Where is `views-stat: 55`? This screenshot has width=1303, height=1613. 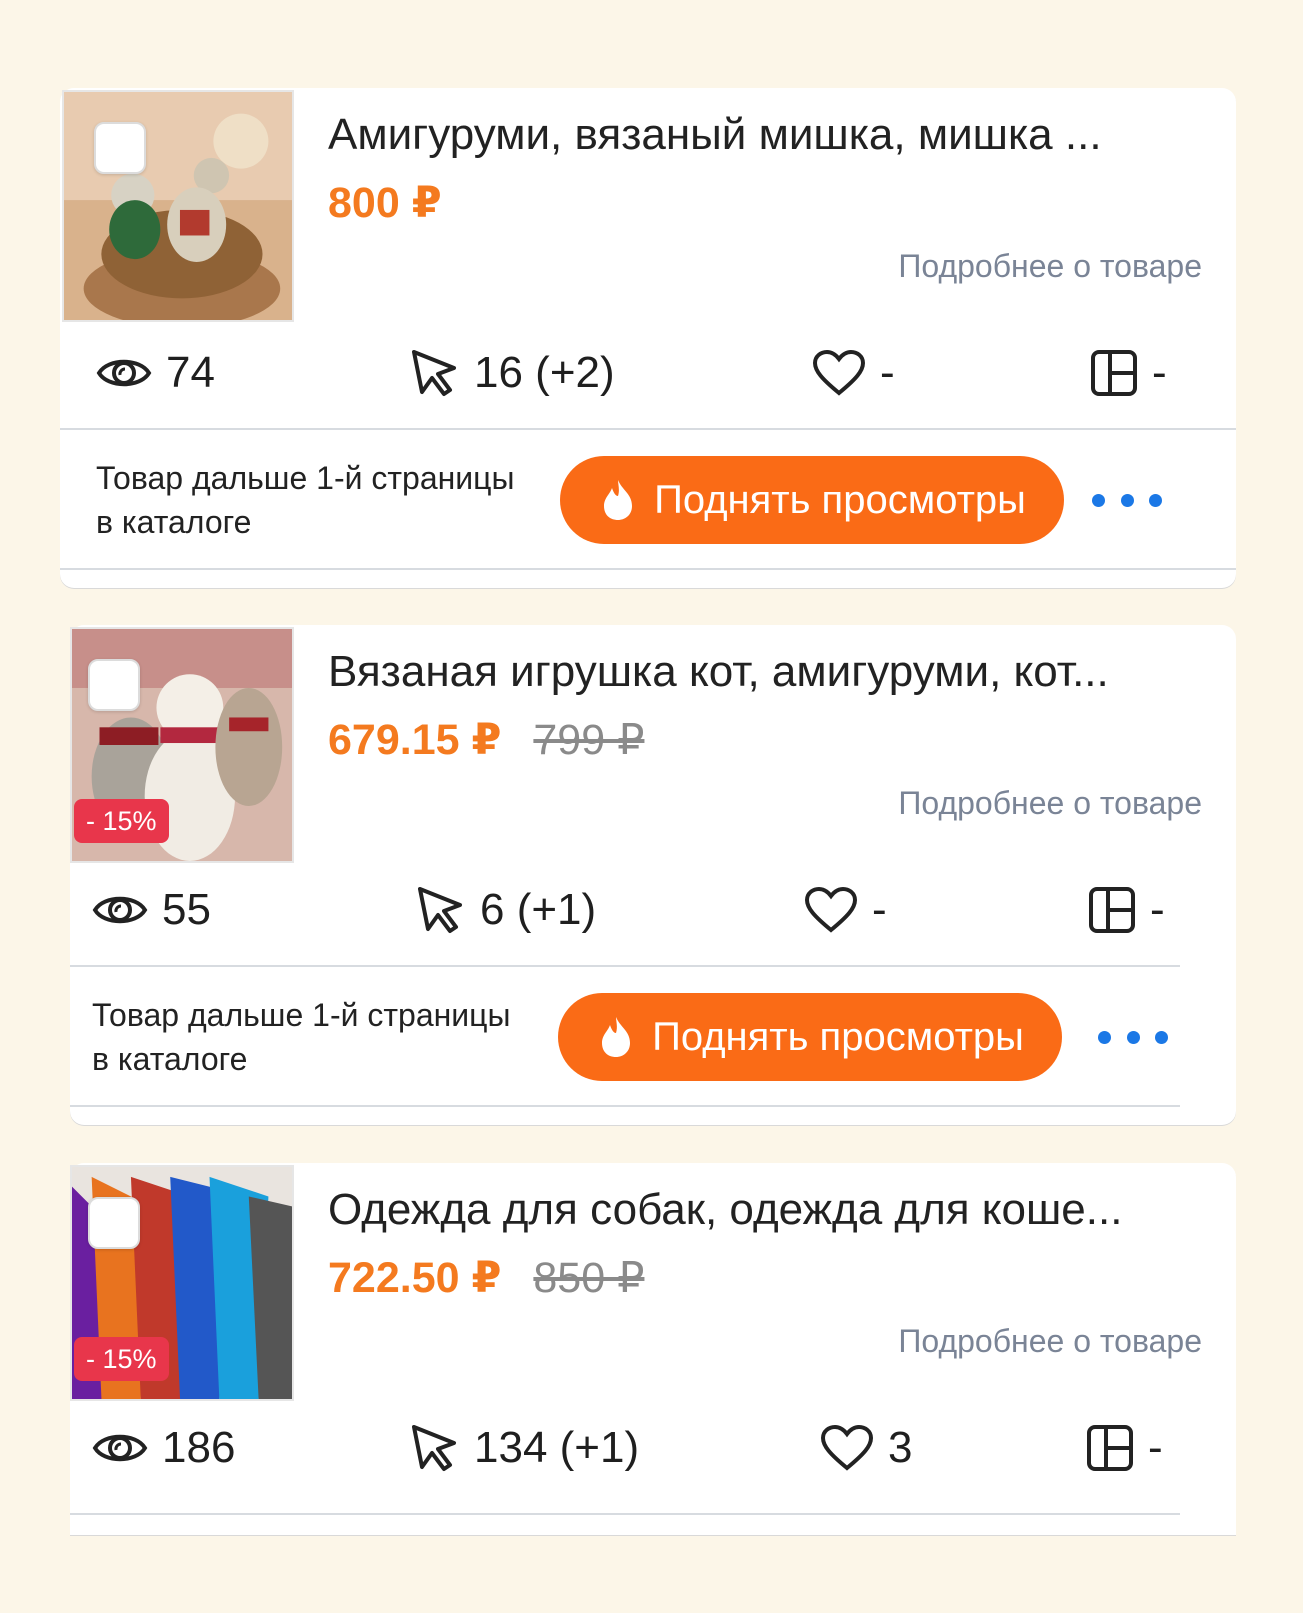
views-stat: 55 is located at coordinates (151, 910).